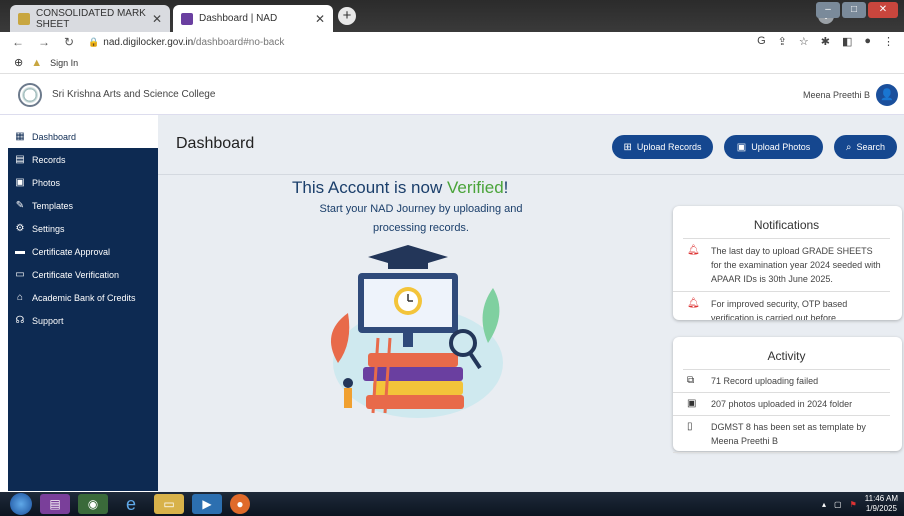 The image size is (904, 516). What do you see at coordinates (20, 274) in the screenshot?
I see `verification-icon: ▭` at bounding box center [20, 274].